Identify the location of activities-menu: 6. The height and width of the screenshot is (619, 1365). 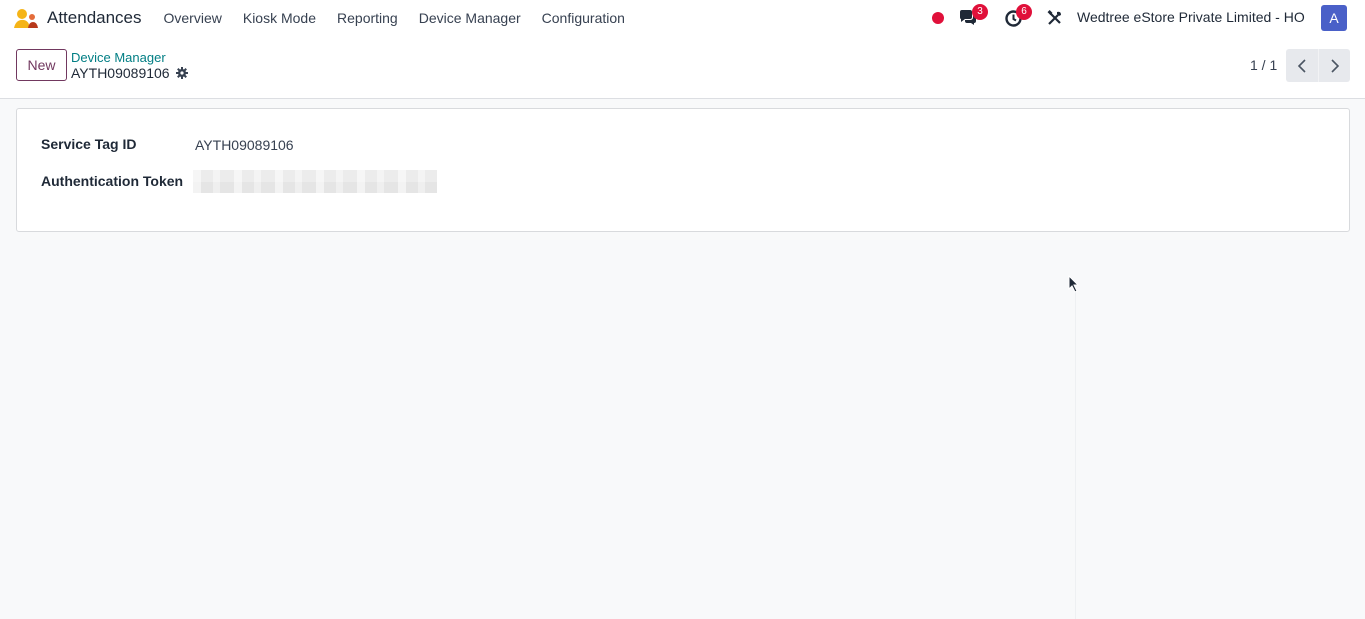
(1018, 16).